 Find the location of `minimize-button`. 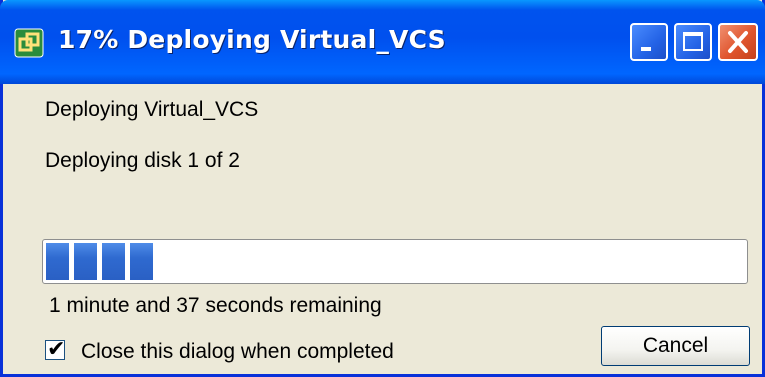

minimize-button is located at coordinates (649, 42).